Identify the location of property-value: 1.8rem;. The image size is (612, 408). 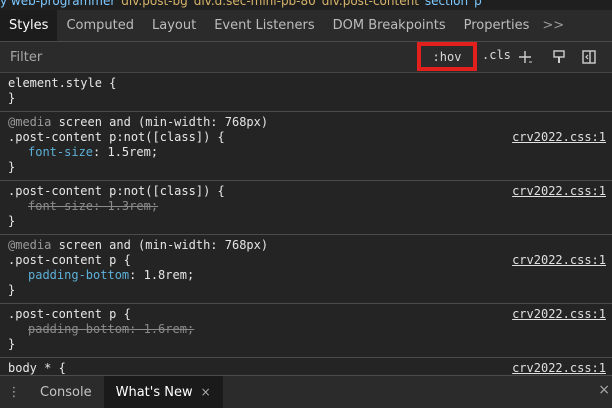
(169, 275).